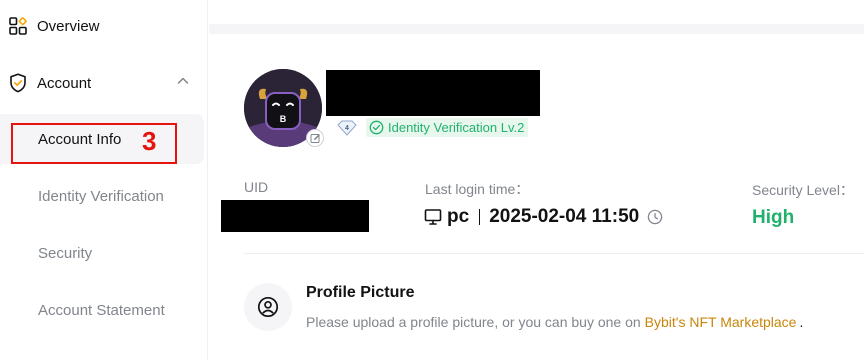 The width and height of the screenshot is (864, 360). I want to click on description-period: ., so click(801, 322).